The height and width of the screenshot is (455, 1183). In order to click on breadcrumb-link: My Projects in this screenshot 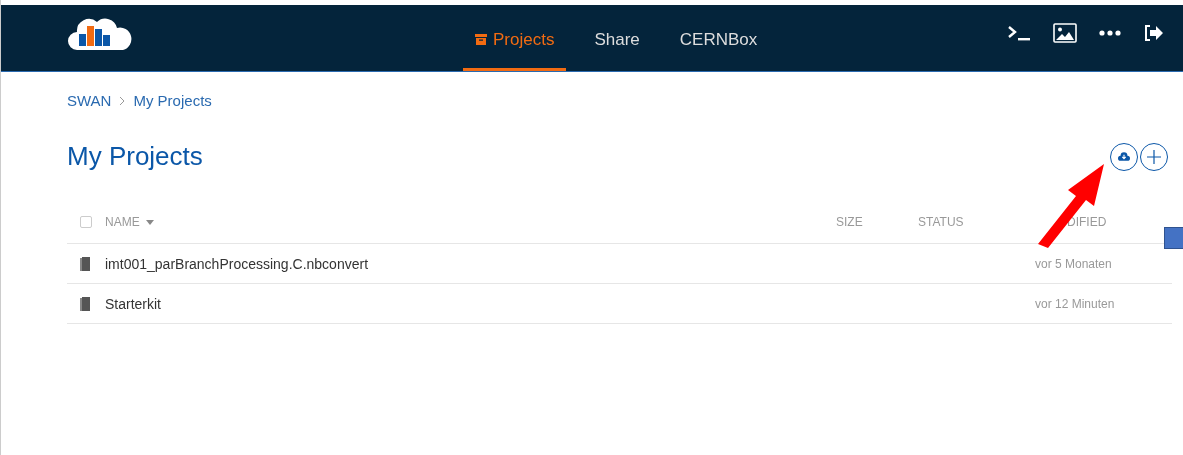, I will do `click(172, 100)`.